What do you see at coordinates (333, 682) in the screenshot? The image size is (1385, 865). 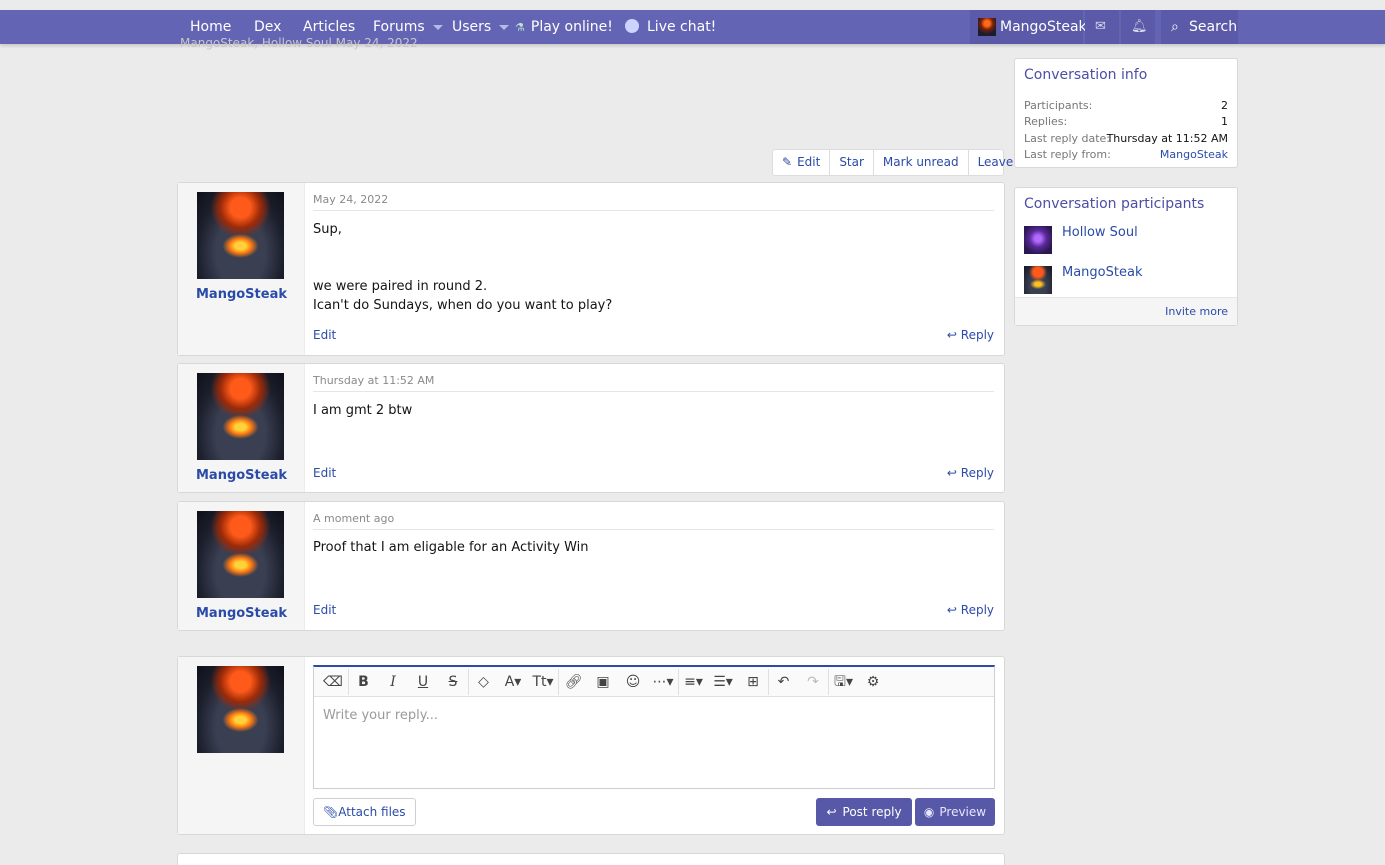 I see `eraser-icon: ⌫` at bounding box center [333, 682].